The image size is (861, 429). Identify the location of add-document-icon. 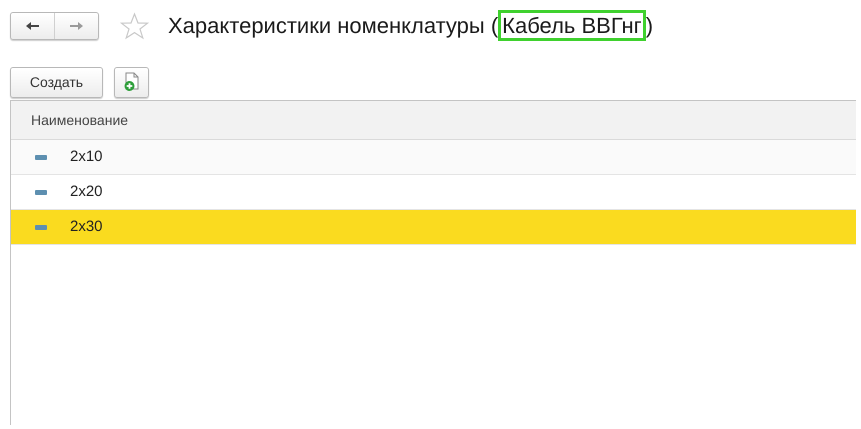
(131, 82).